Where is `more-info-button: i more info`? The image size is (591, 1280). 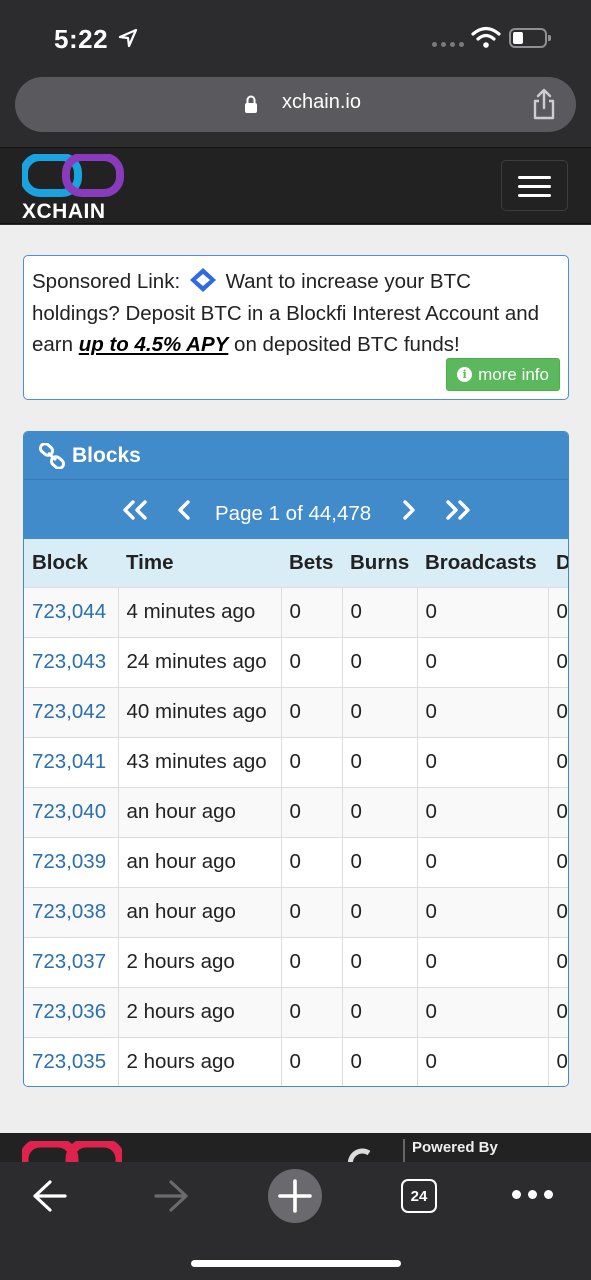 more-info-button: i more info is located at coordinates (503, 374).